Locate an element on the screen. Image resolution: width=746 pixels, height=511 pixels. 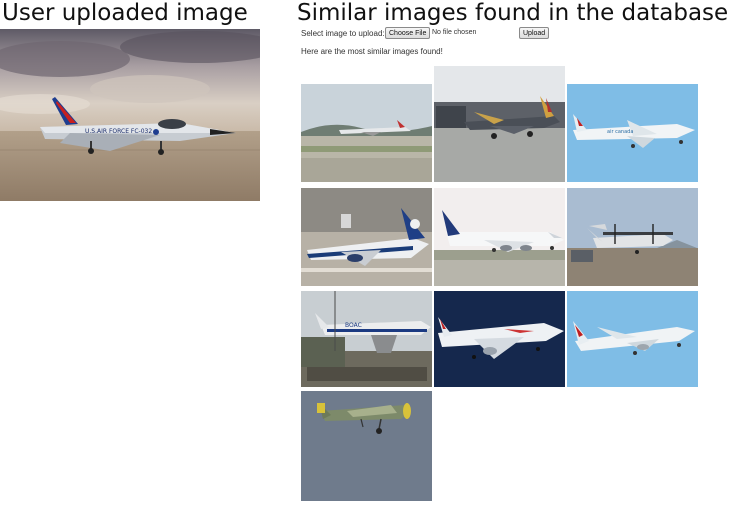
similar-images-heading: Similar images found in the database is located at coordinates (513, 13).